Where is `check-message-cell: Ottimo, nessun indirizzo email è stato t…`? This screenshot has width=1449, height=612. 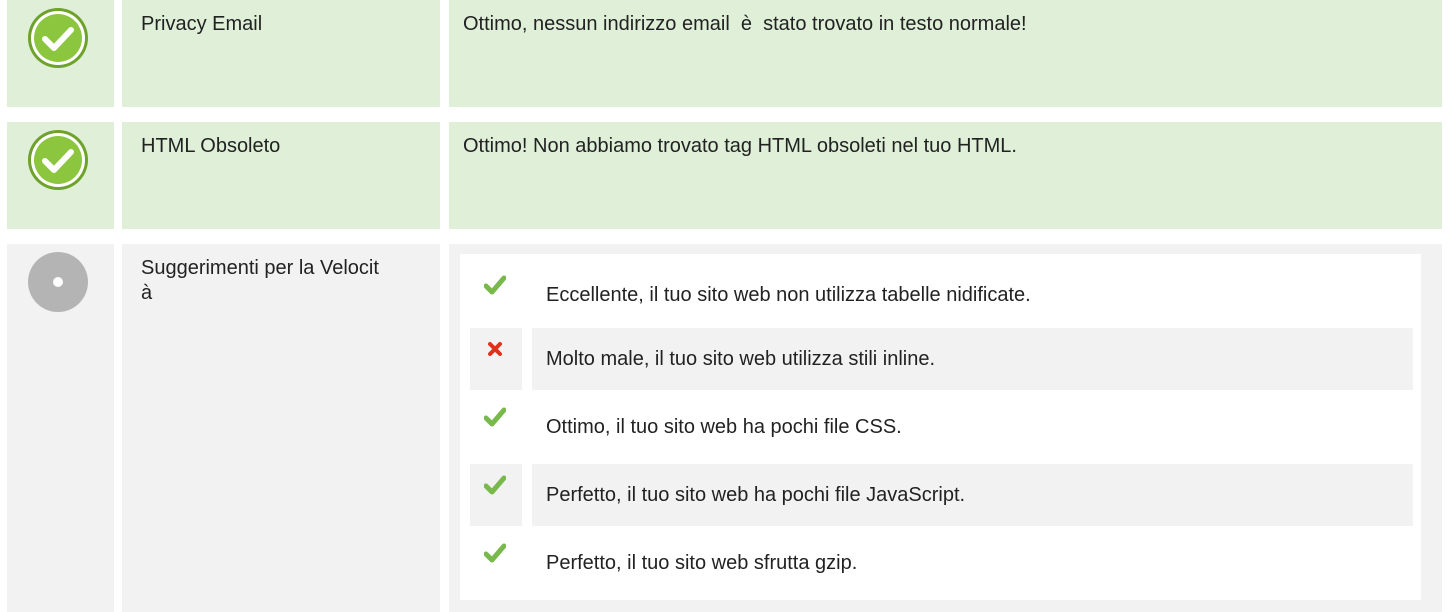
check-message-cell: Ottimo, nessun indirizzo email è stato t… is located at coordinates (945, 53).